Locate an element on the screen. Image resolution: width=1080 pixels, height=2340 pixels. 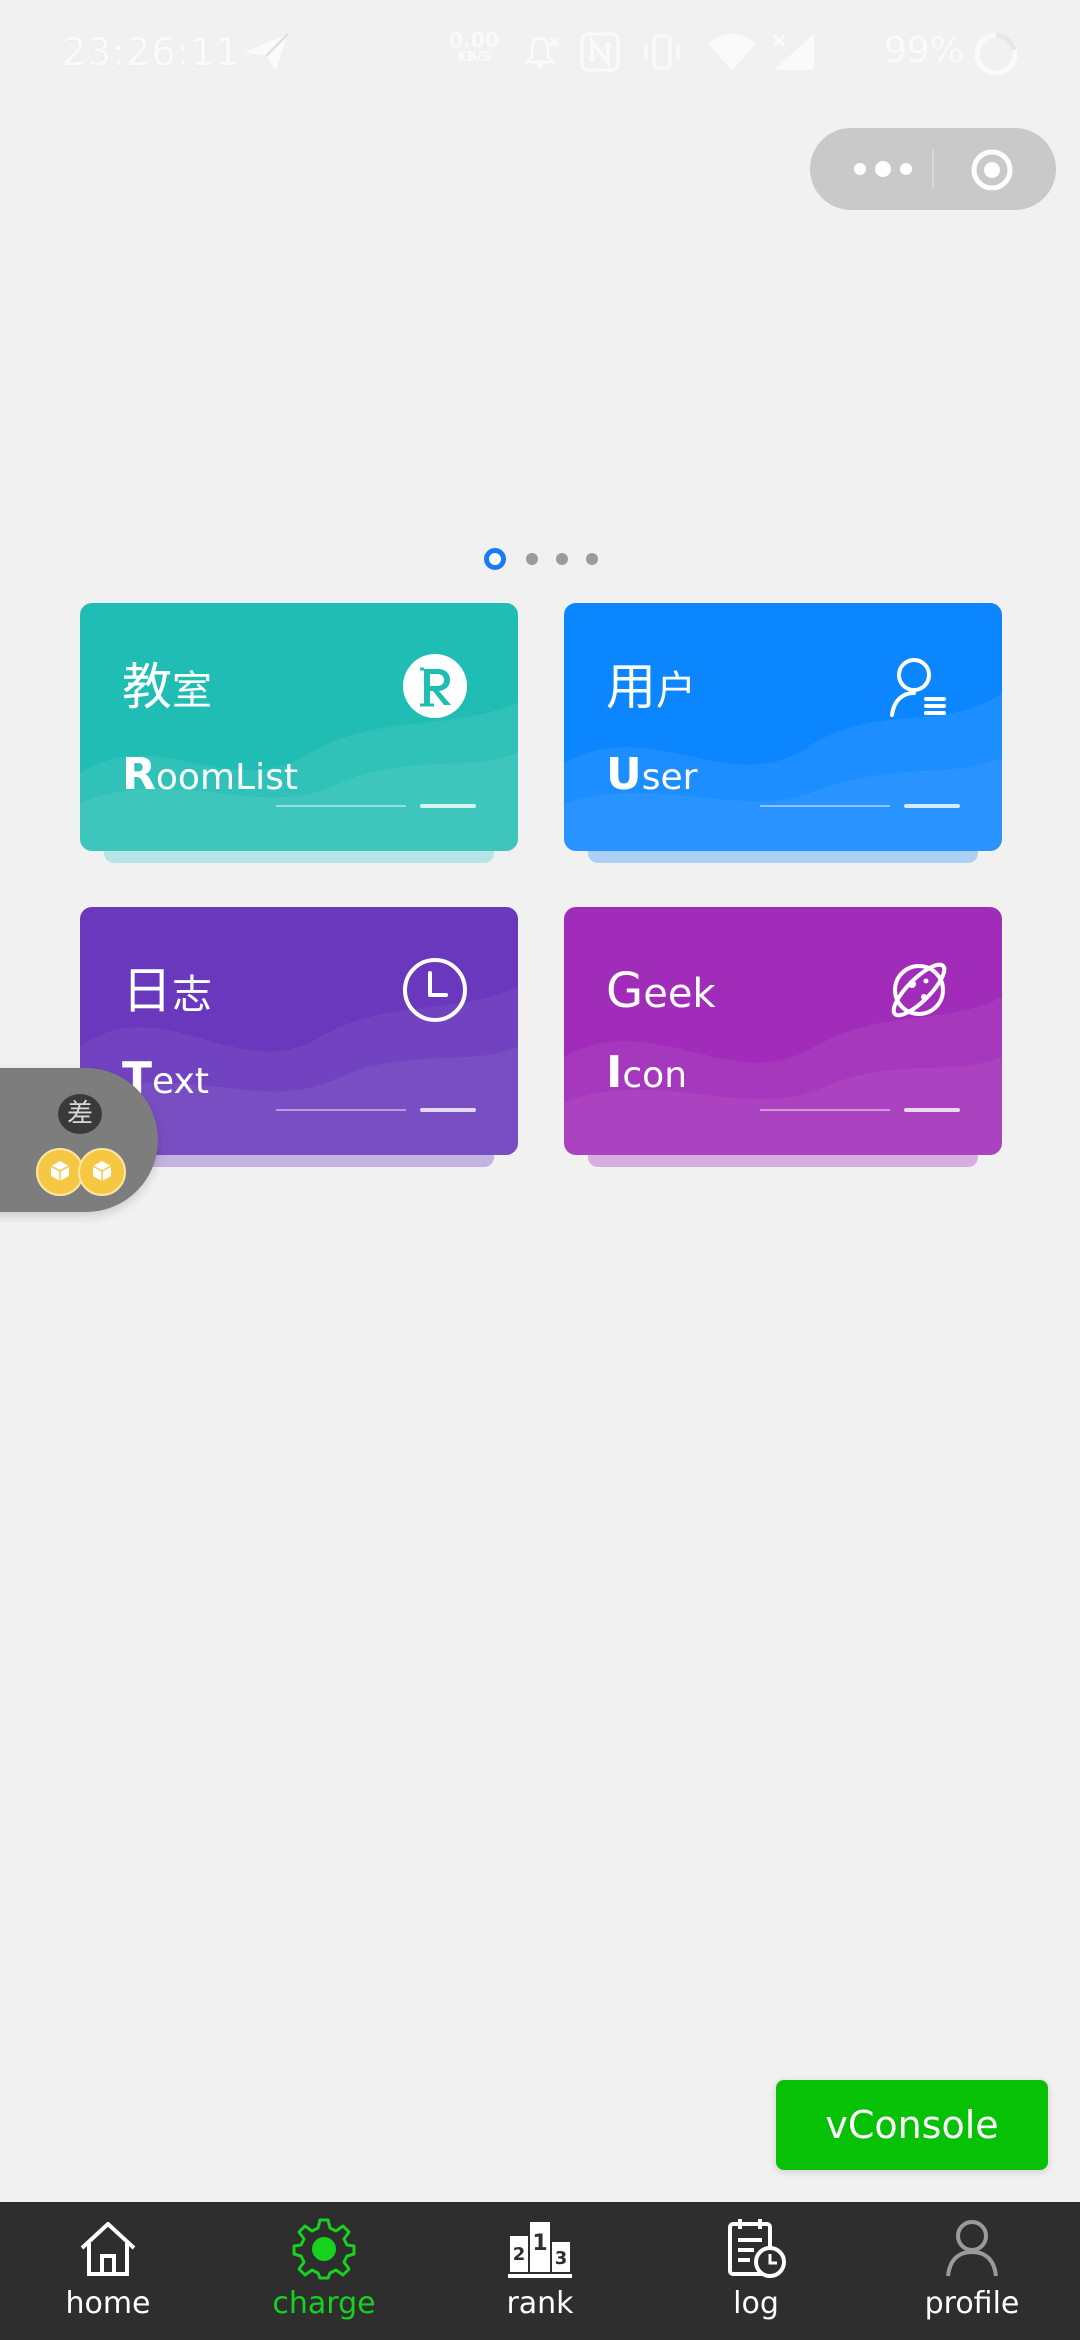
vibrate-icon is located at coordinates (662, 54).